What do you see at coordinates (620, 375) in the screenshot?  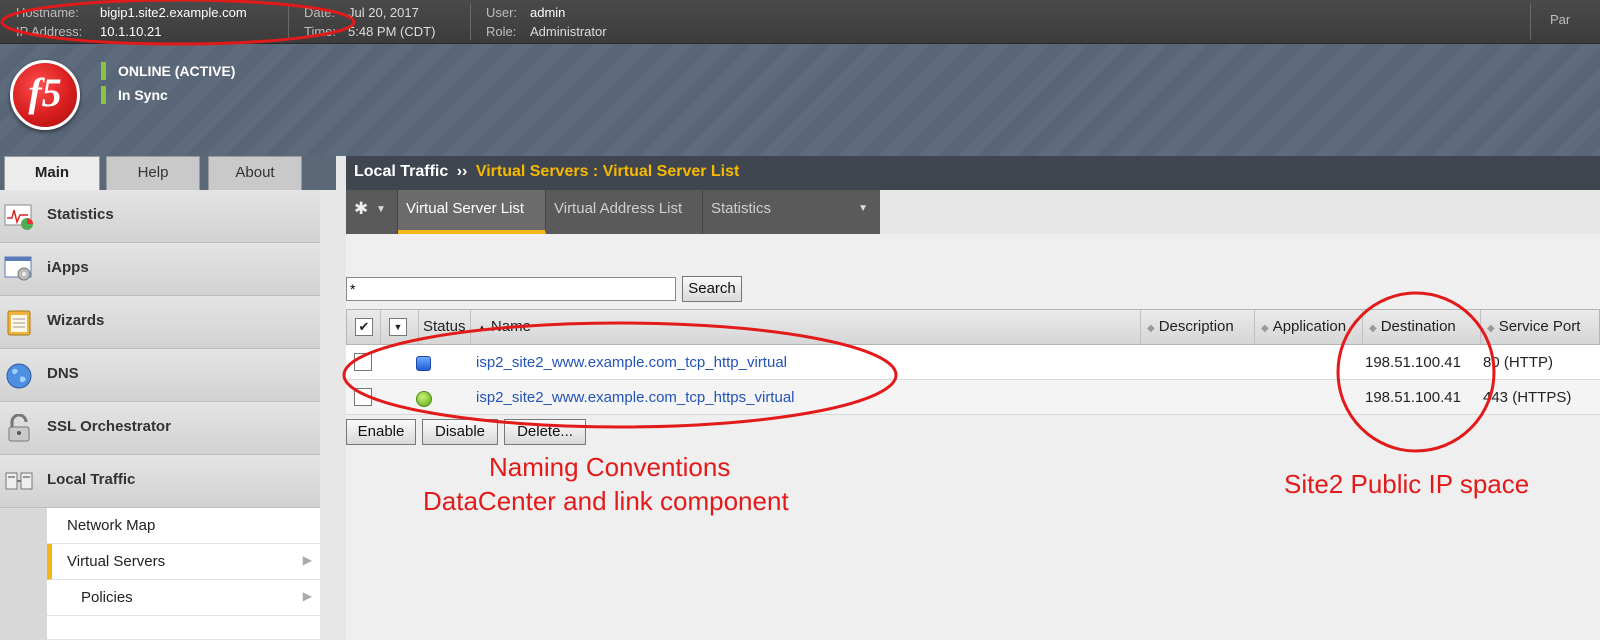 I see `annotation-ellipse-names` at bounding box center [620, 375].